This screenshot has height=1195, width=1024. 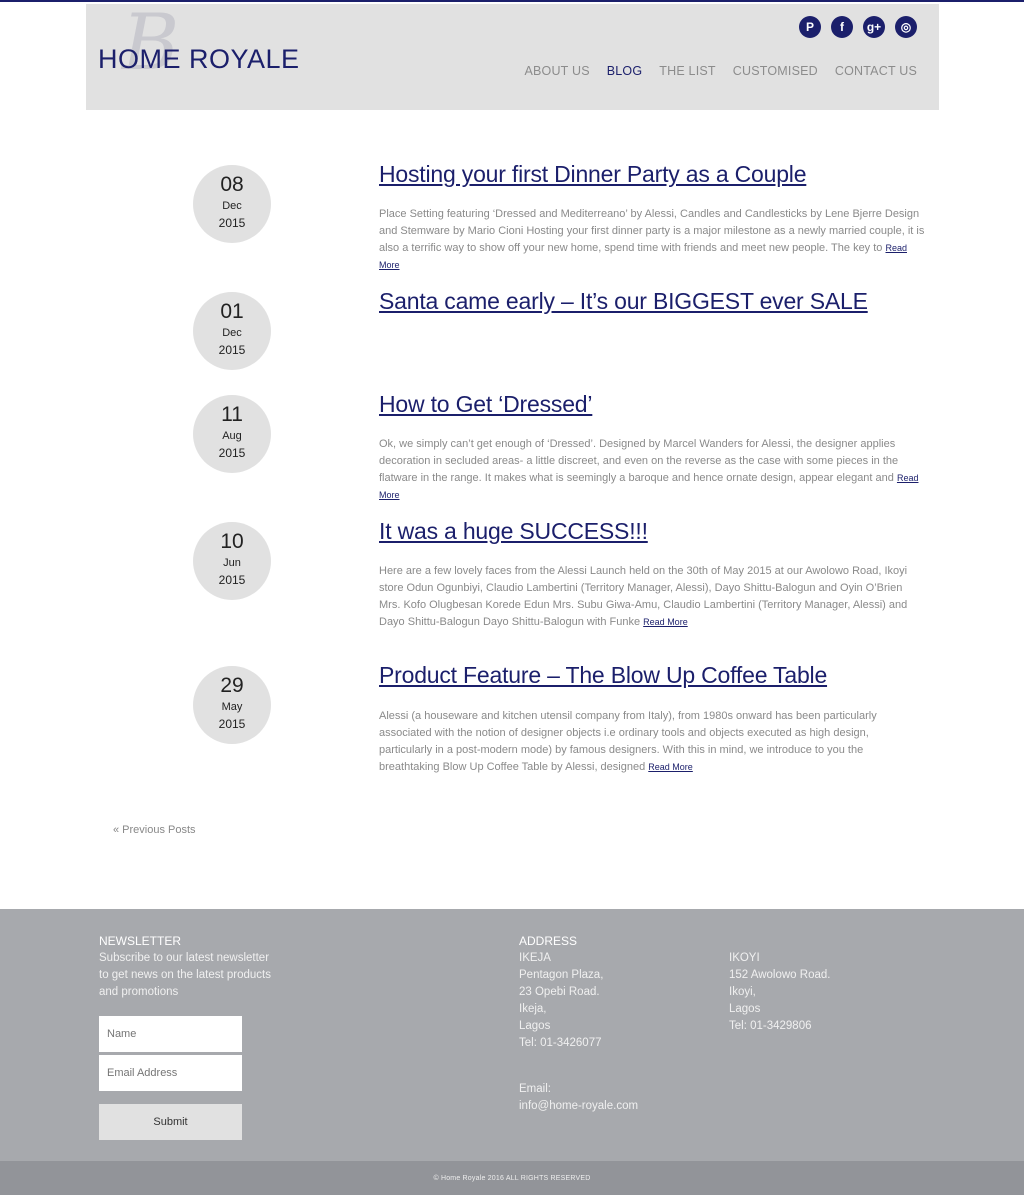 What do you see at coordinates (232, 414) in the screenshot?
I see `date-day: 11` at bounding box center [232, 414].